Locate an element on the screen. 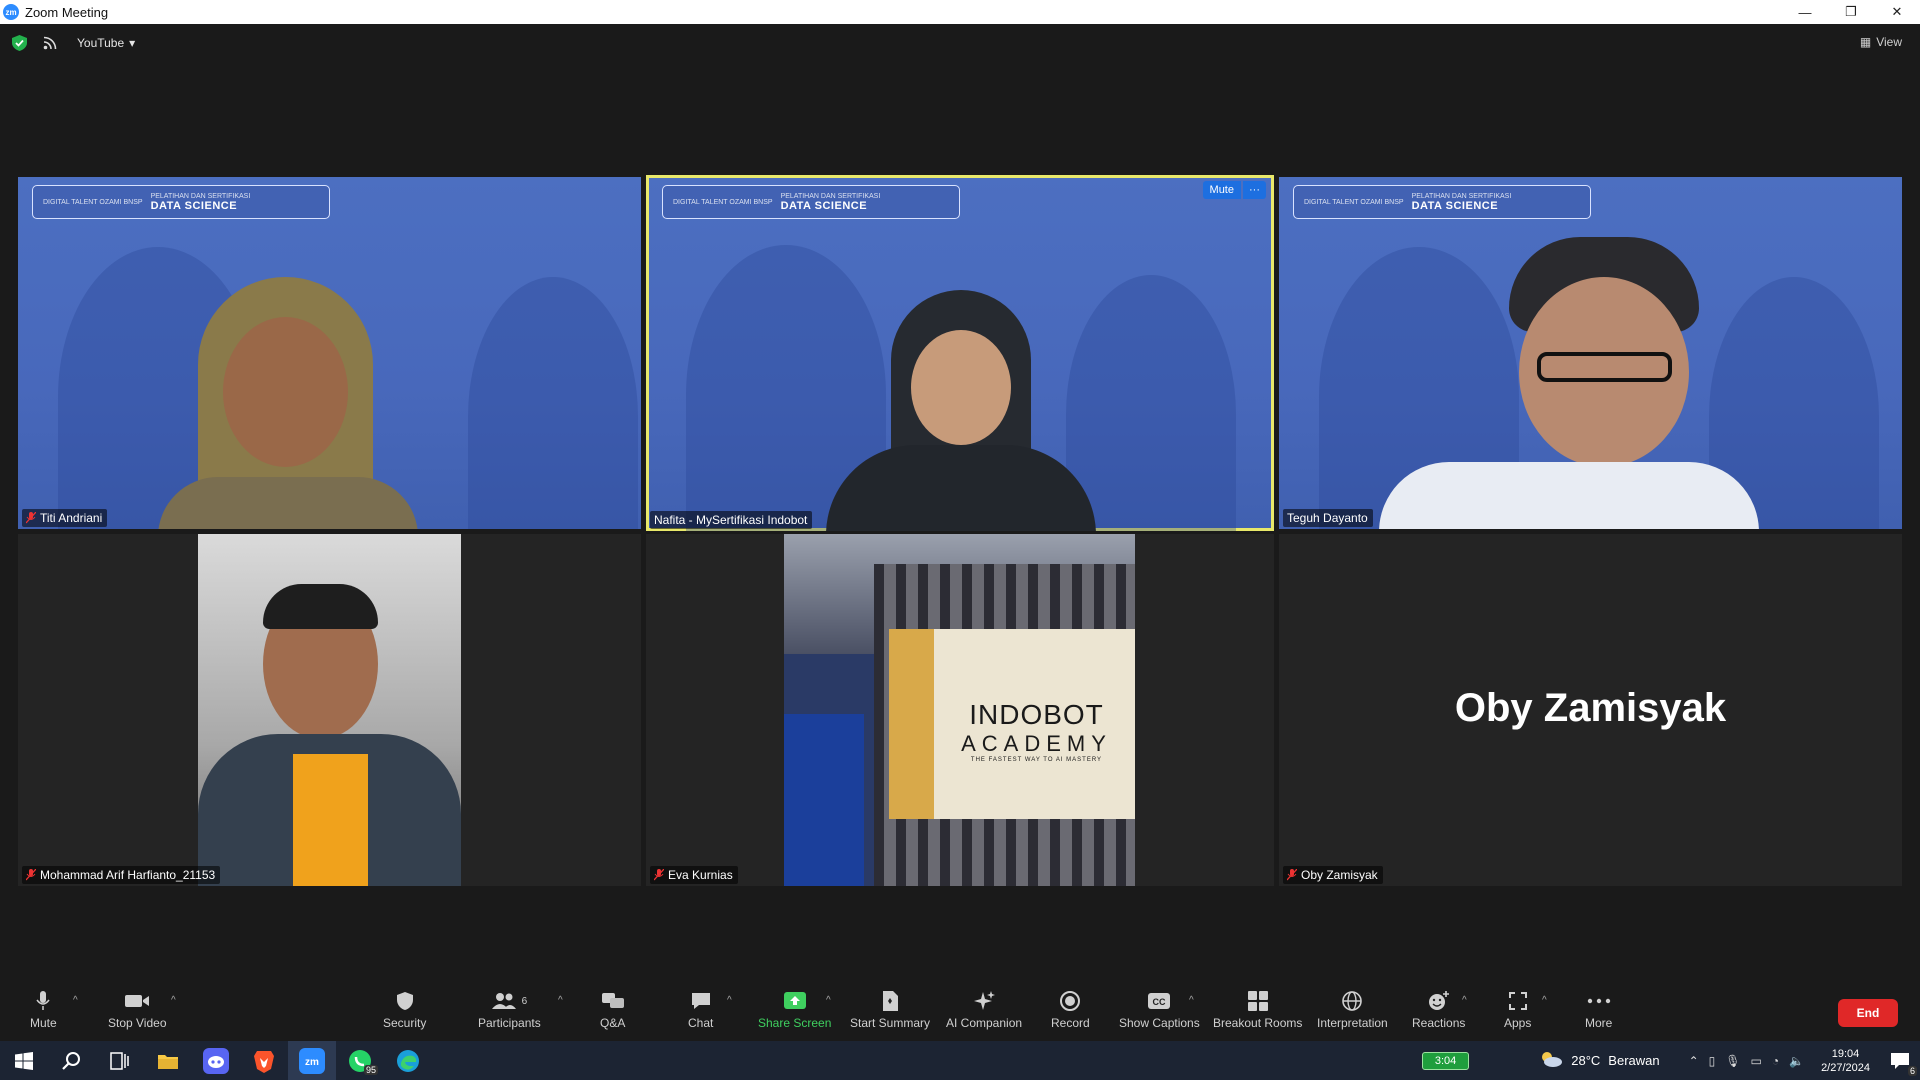 The image size is (1920, 1080). close-button: ✕ is located at coordinates (1897, 12).